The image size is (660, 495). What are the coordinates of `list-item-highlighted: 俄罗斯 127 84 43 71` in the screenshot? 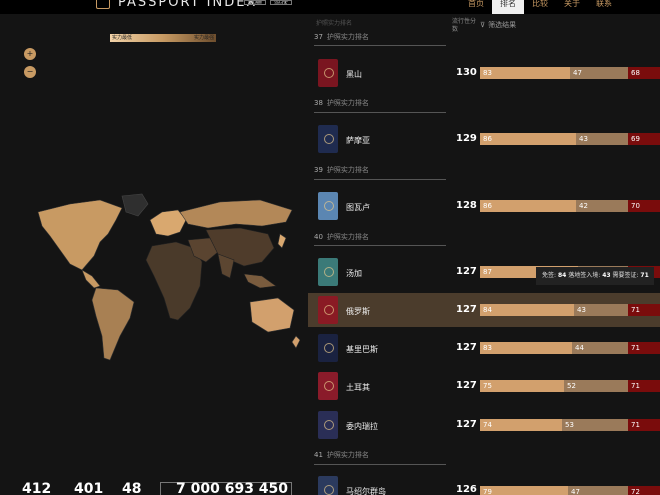 It's located at (484, 310).